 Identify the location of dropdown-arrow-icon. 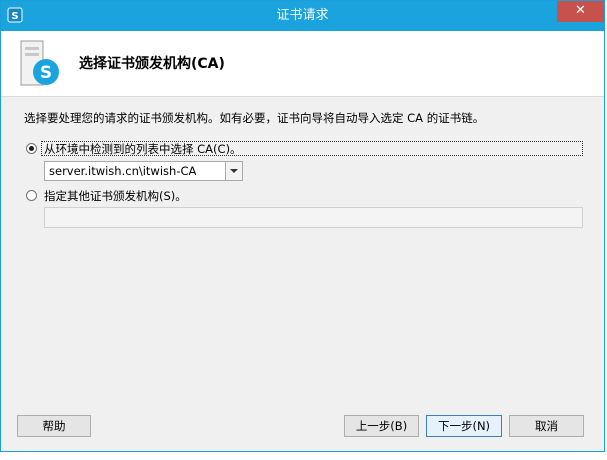
(233, 171).